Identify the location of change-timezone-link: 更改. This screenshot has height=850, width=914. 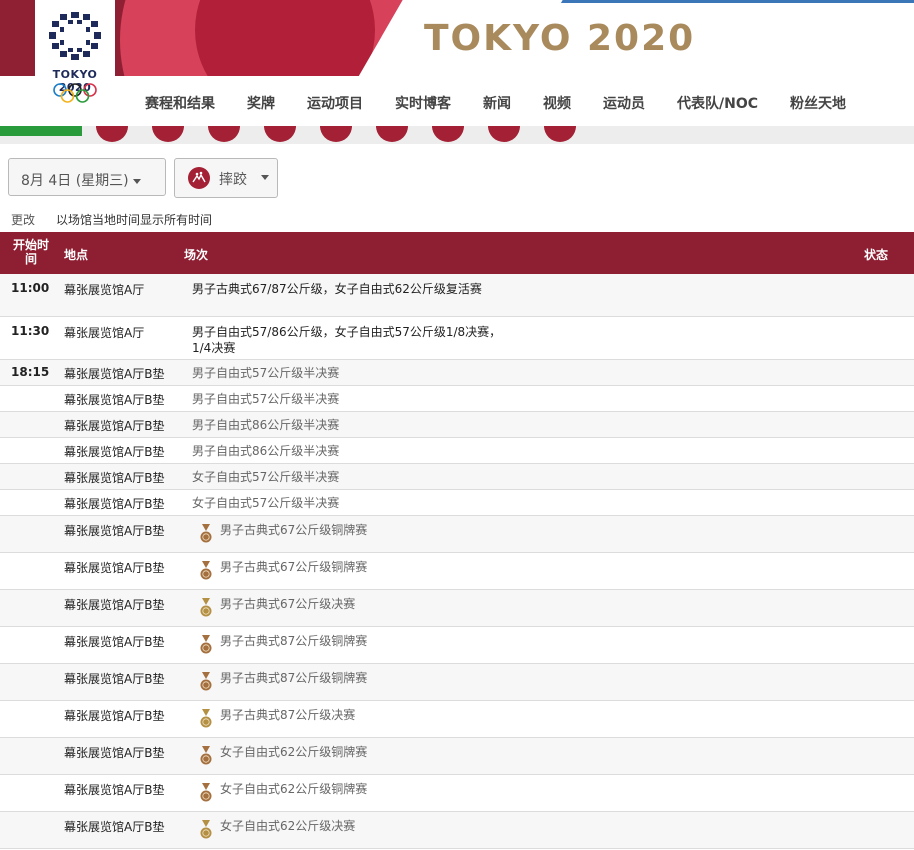
(23, 219).